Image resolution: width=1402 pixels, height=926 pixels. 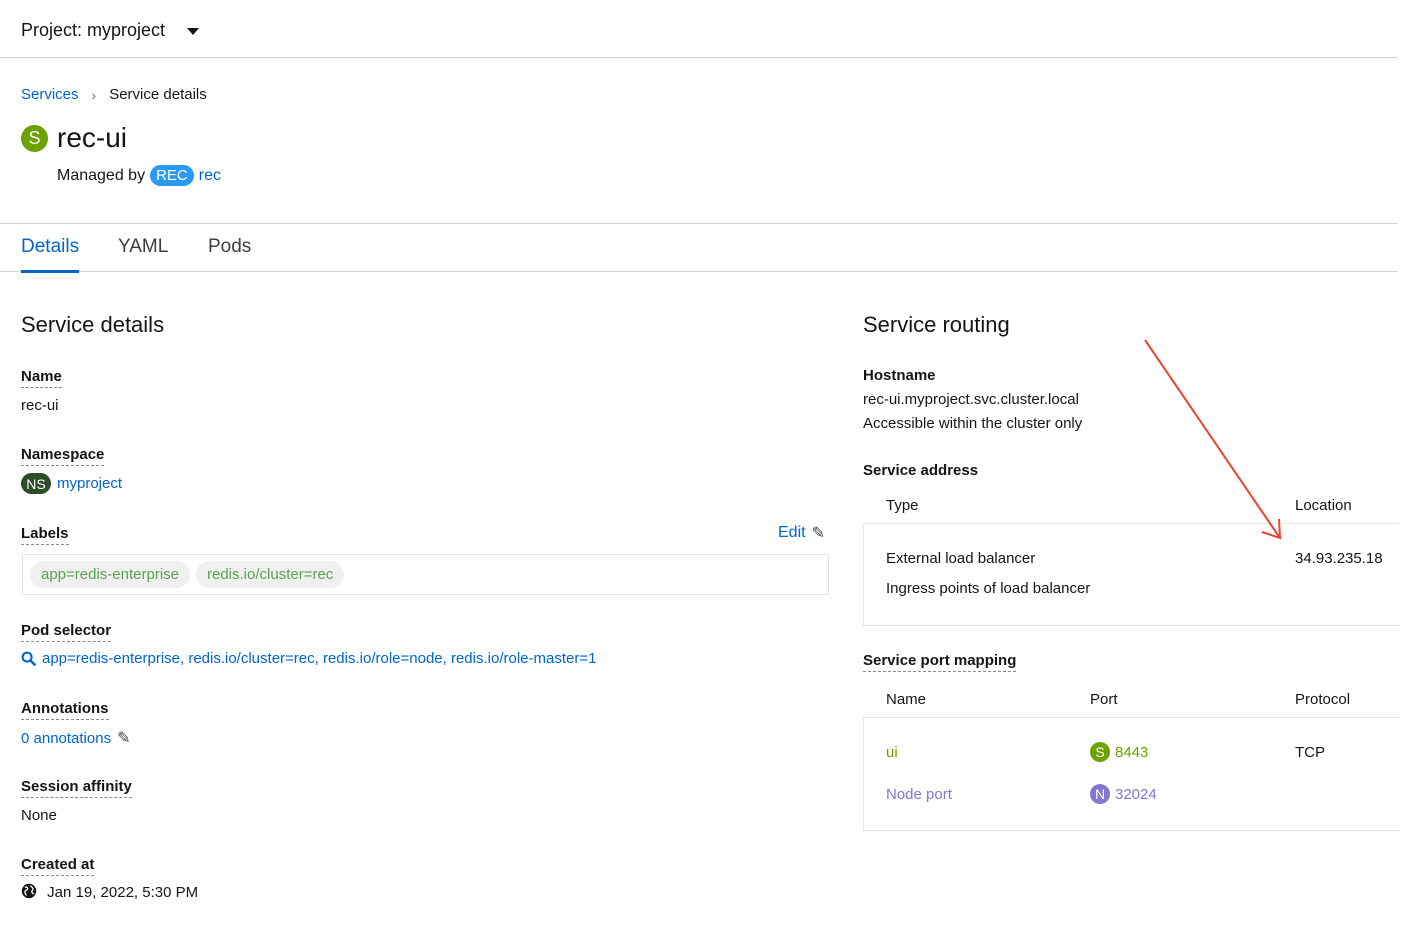 What do you see at coordinates (45, 535) in the screenshot?
I see `labels-term: Labels` at bounding box center [45, 535].